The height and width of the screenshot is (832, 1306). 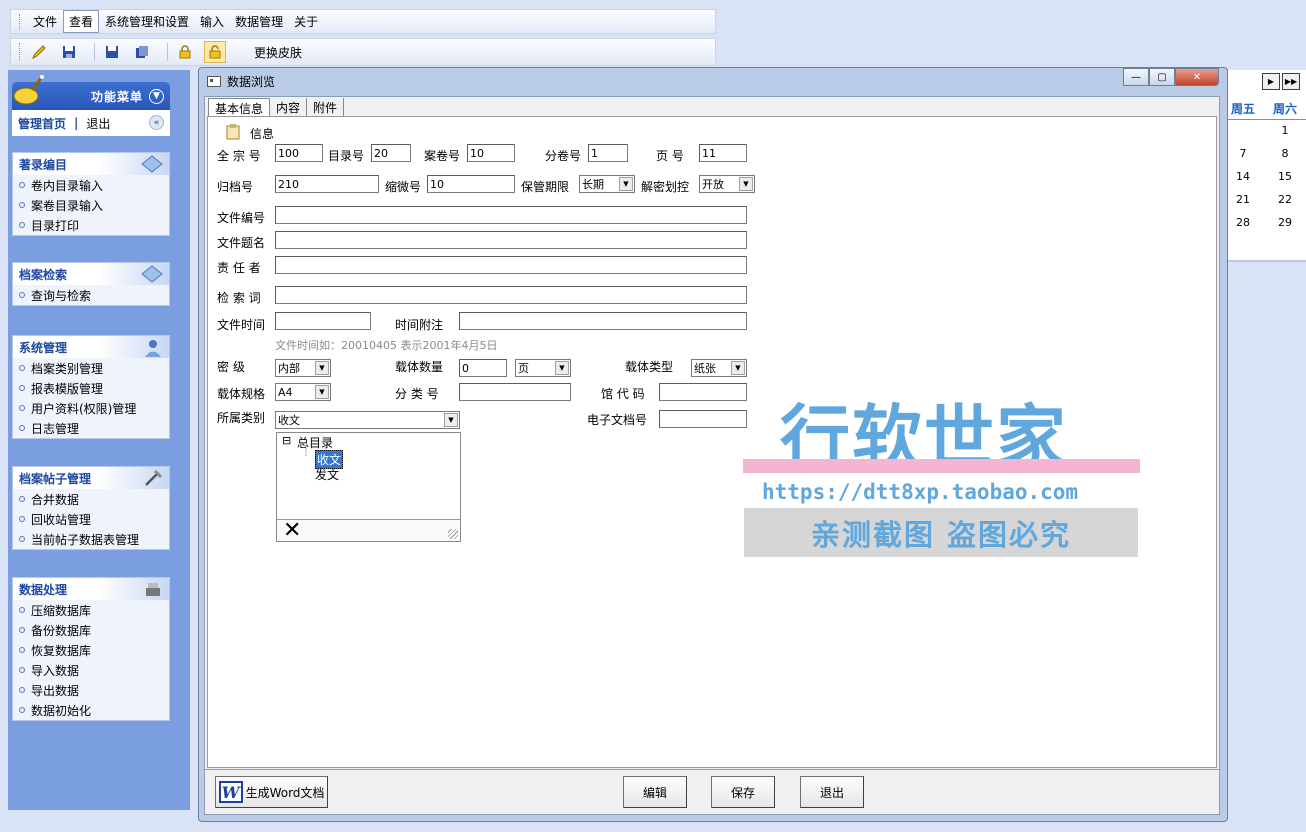 I want to click on suoshu-select: 收文 ▼, so click(x=367, y=420).